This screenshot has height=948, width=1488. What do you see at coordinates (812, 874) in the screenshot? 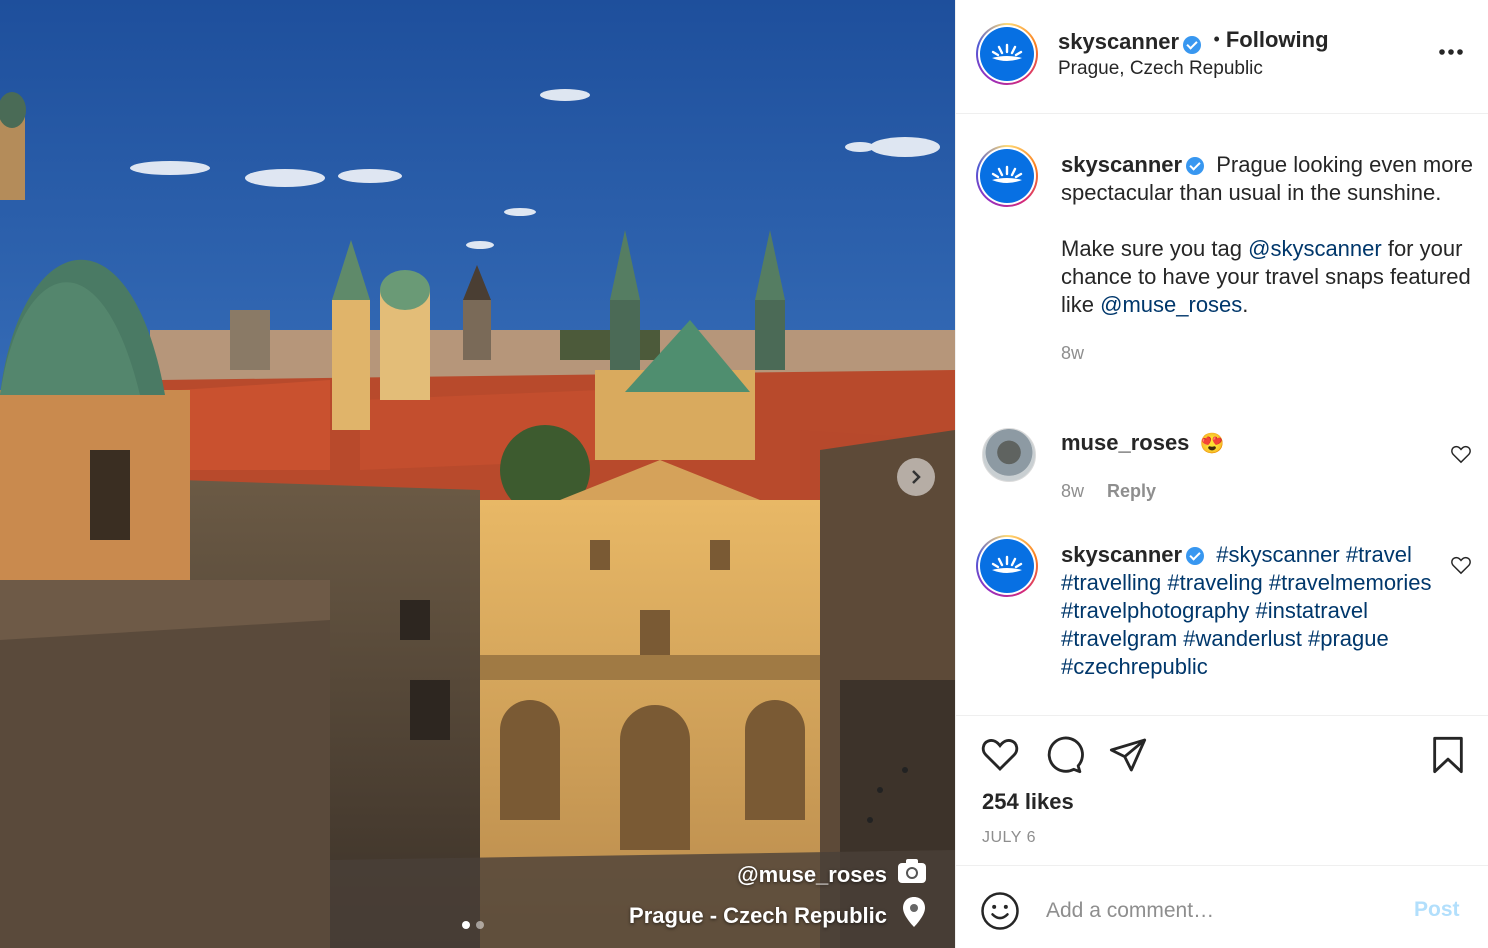
I see `photo-credit: @muse_roses` at bounding box center [812, 874].